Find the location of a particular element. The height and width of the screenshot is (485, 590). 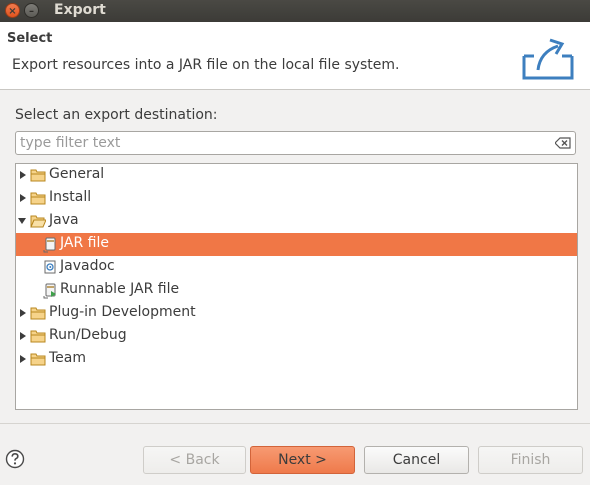

tree-item-label: Runnable JAR file is located at coordinates (120, 289).